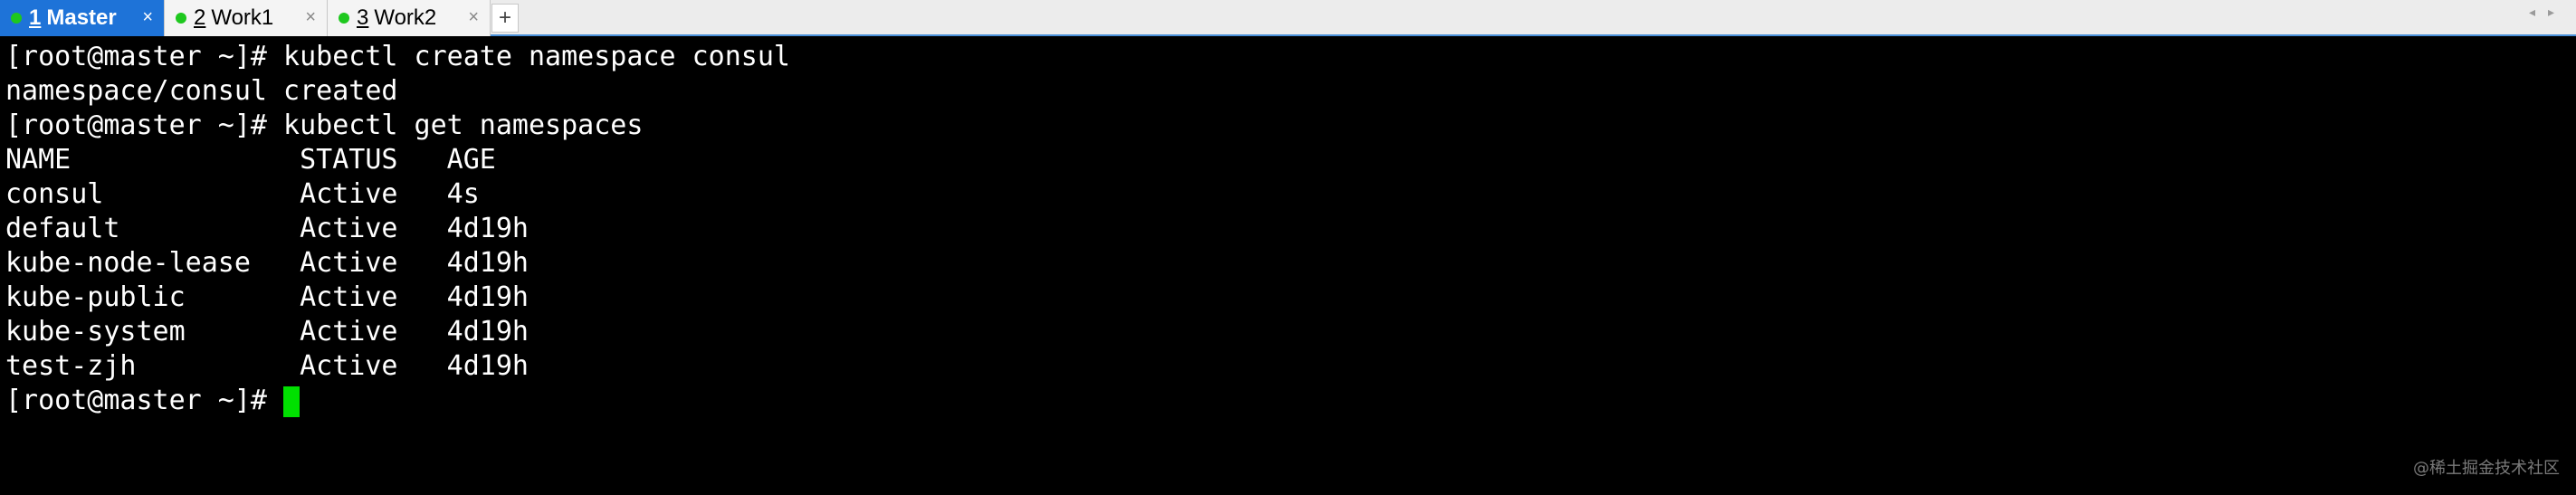 The width and height of the screenshot is (2576, 495). I want to click on new-tab-button: +, so click(505, 18).